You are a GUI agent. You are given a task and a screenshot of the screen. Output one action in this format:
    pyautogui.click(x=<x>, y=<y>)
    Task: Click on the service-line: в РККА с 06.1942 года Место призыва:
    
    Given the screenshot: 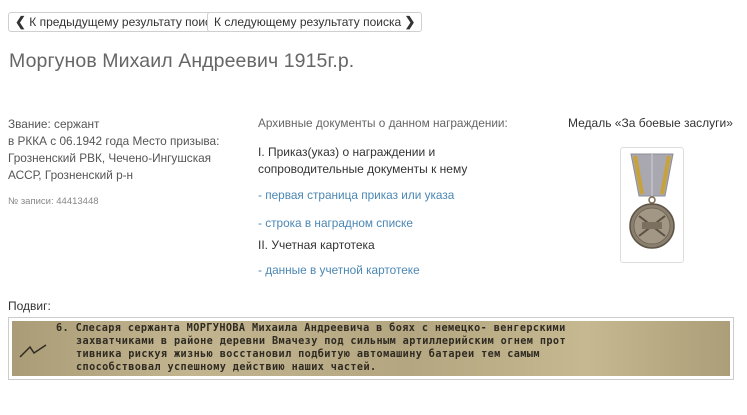 What is the action you would take?
    pyautogui.click(x=114, y=141)
    